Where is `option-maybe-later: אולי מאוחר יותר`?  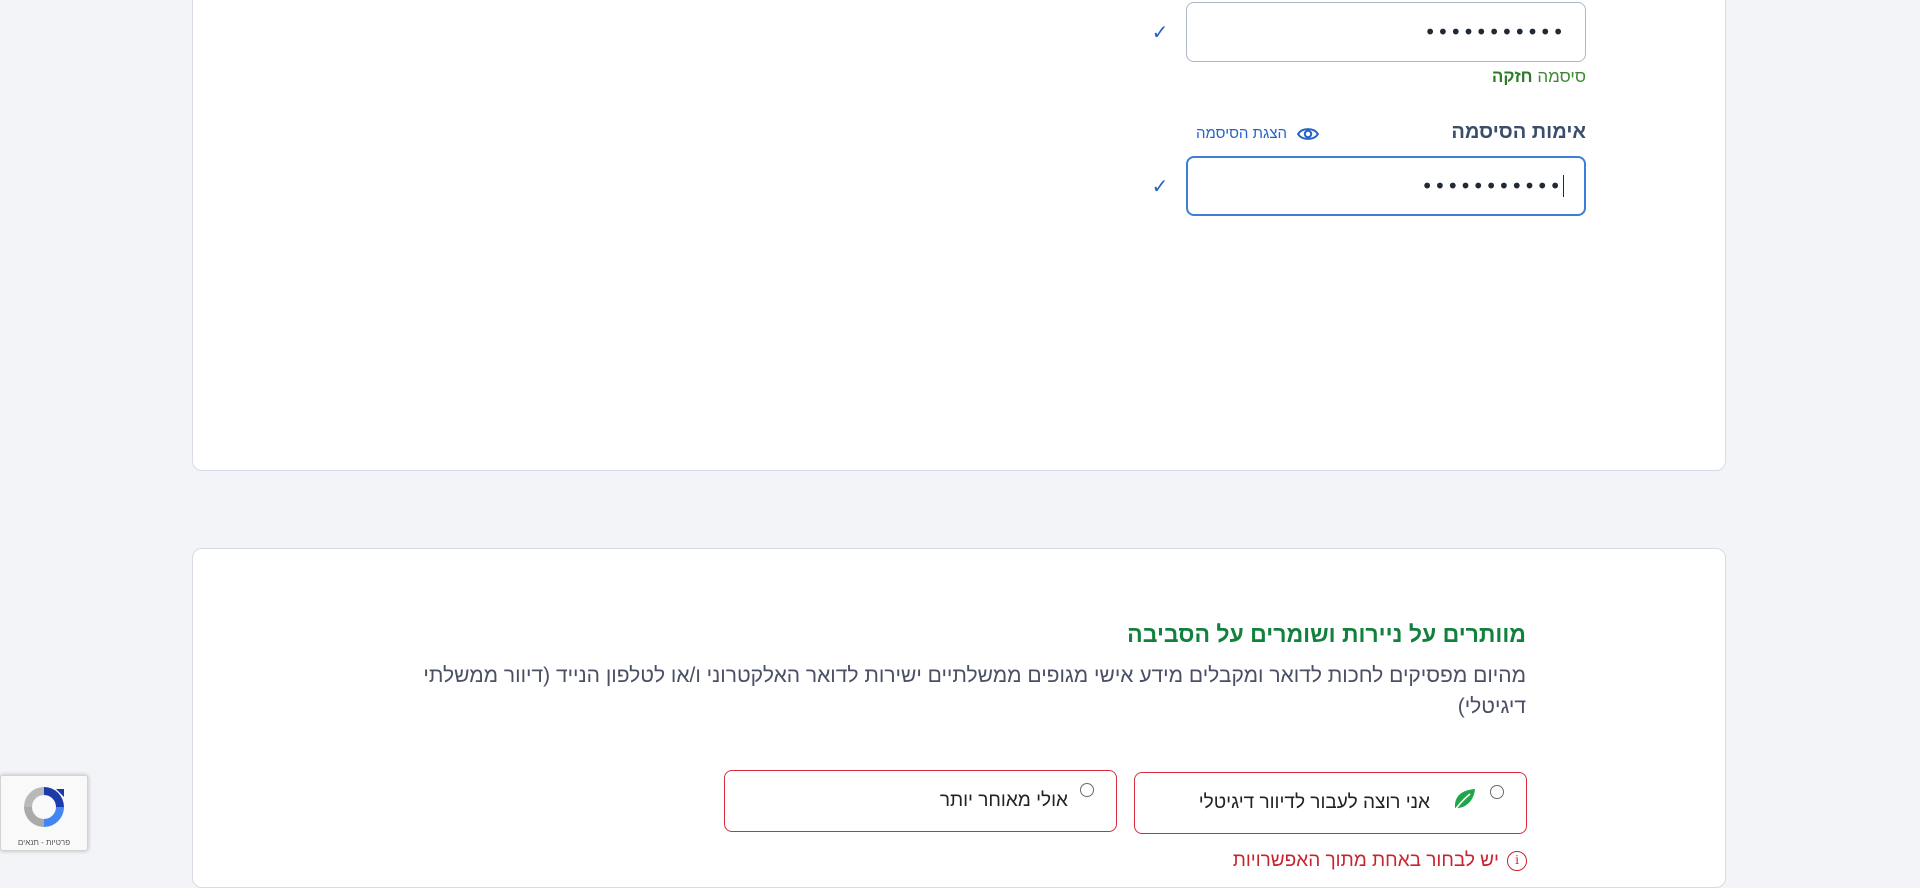
option-maybe-later: אולי מאוחר יותר is located at coordinates (920, 801).